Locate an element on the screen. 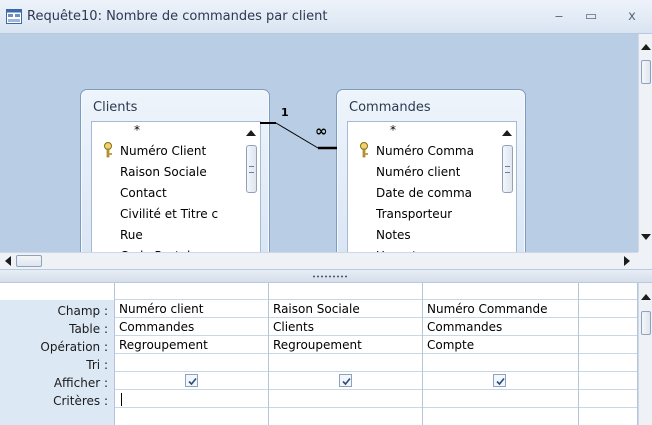  pane-splitter is located at coordinates (326, 276).